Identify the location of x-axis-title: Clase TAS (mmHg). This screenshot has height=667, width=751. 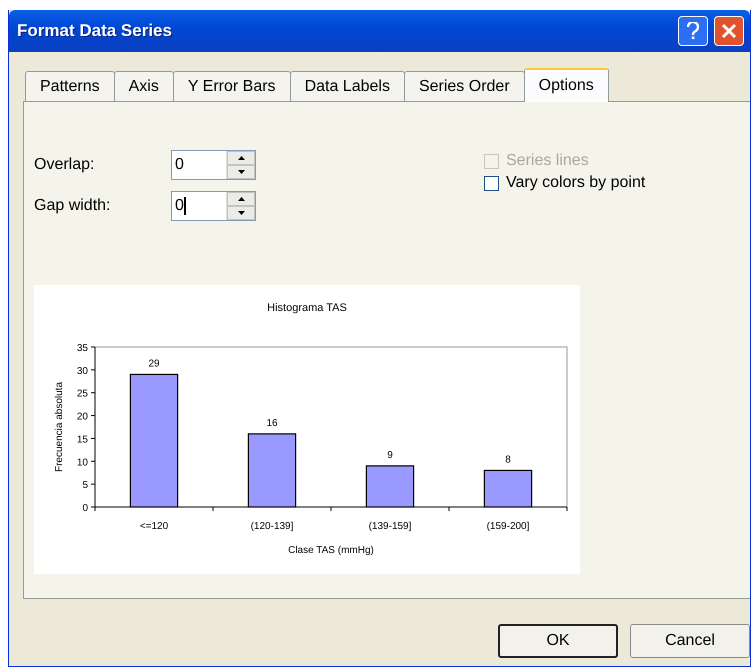
(331, 550).